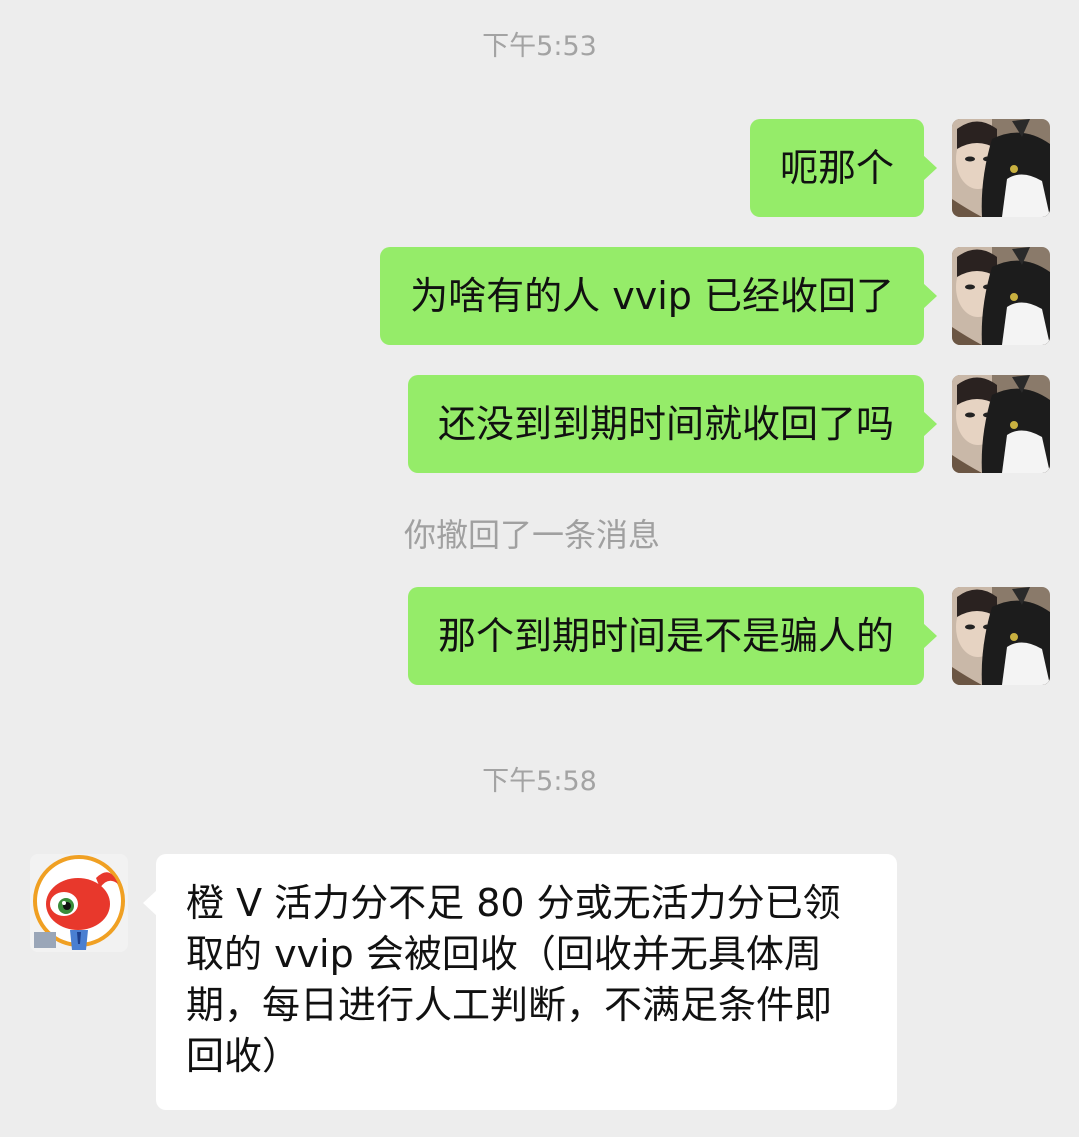 The width and height of the screenshot is (1079, 1137). I want to click on timestamp: 下午5:53, so click(539, 46).